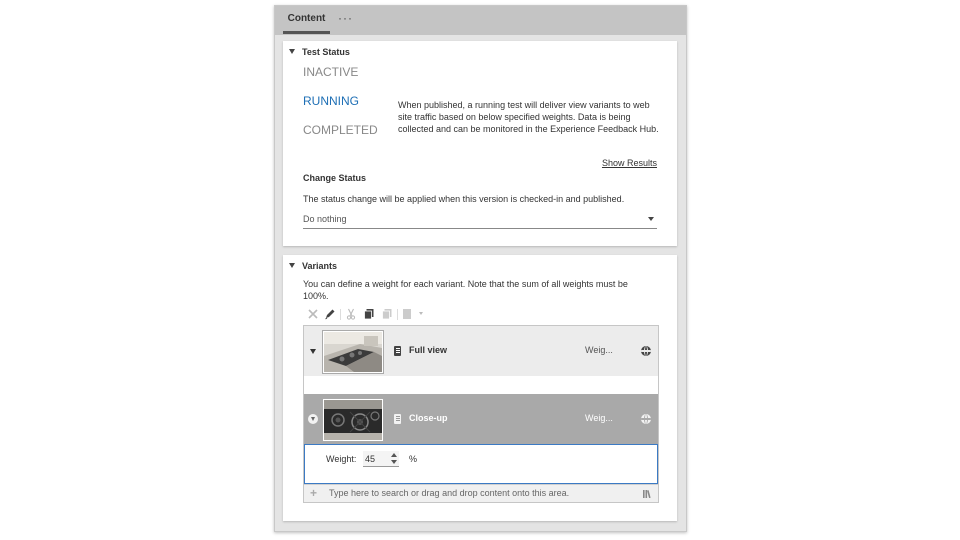 The width and height of the screenshot is (960, 540). Describe the element at coordinates (330, 72) in the screenshot. I see `status-inactive: INACTIVE` at that location.